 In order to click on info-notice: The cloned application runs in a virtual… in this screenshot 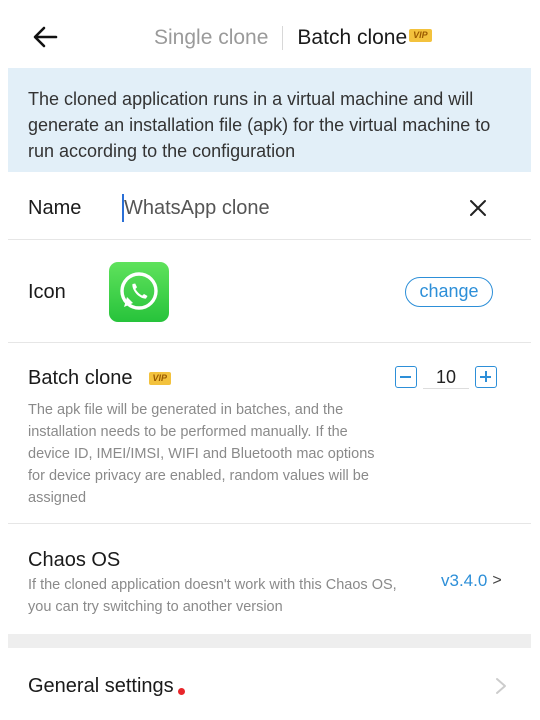, I will do `click(269, 120)`.